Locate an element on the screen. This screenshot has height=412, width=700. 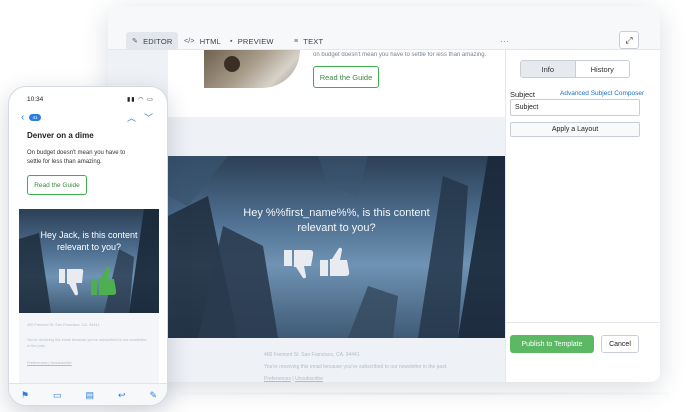
archive-icon: ▤ is located at coordinates (89, 395).